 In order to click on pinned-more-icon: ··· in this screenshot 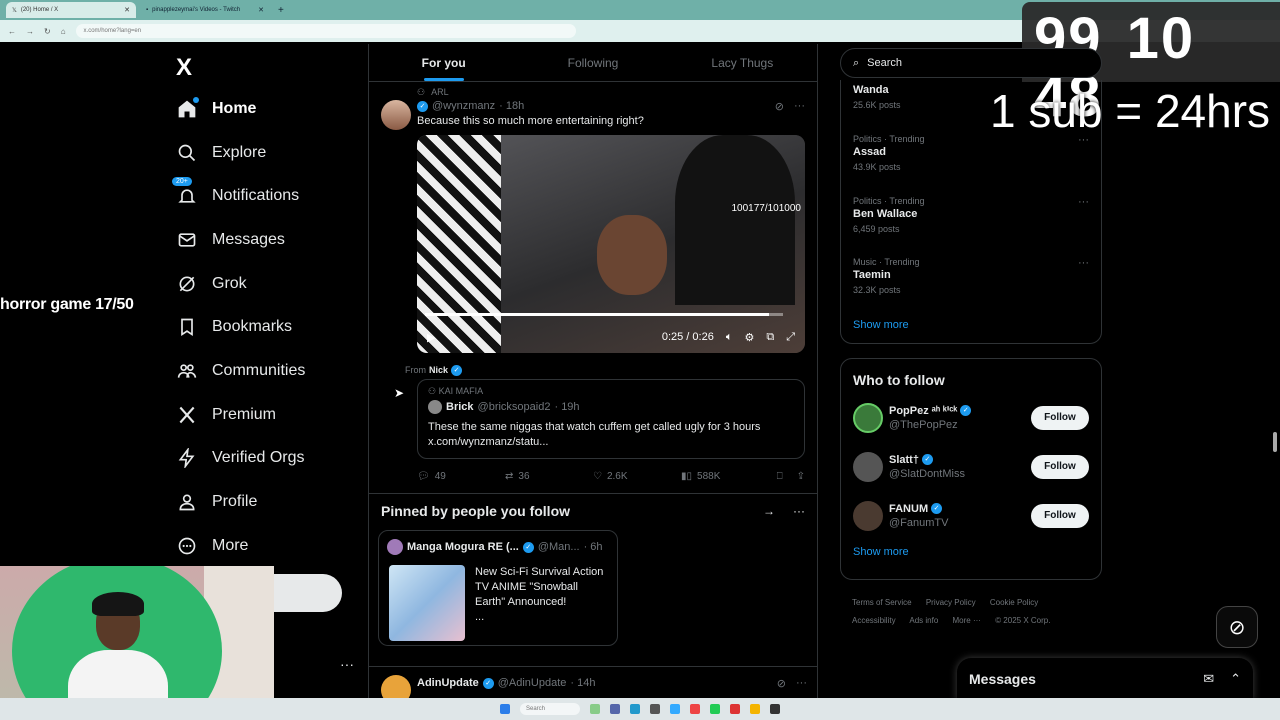, I will do `click(799, 511)`.